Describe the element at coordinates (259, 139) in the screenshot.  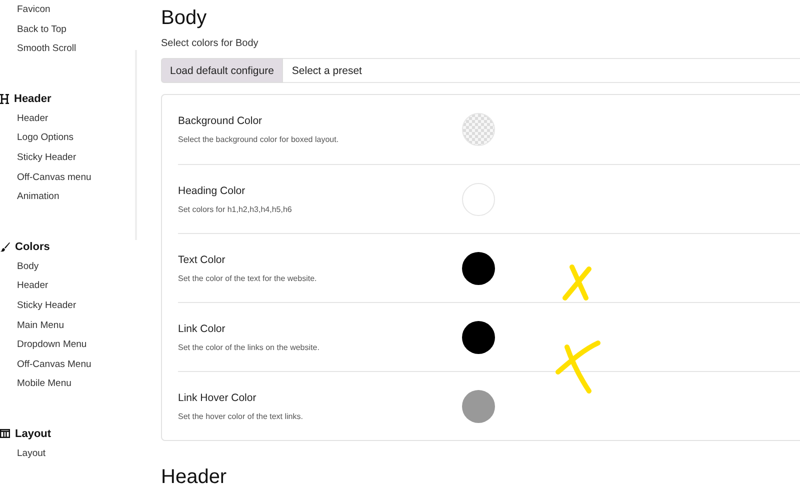
I see `setting-description: Select the background color for boxed layout.` at that location.